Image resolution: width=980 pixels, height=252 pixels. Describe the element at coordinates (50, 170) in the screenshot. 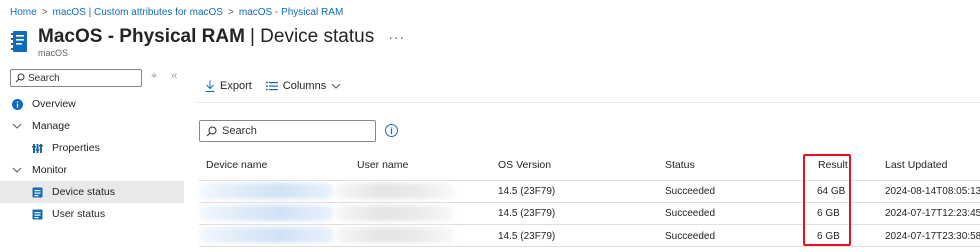

I see `sidebar-item-label: Monitor` at that location.